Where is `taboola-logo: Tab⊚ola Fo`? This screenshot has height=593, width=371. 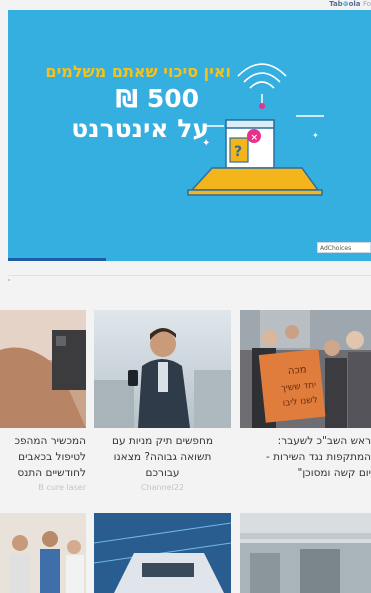 taboola-logo: Tab⊚ola Fo is located at coordinates (350, 4).